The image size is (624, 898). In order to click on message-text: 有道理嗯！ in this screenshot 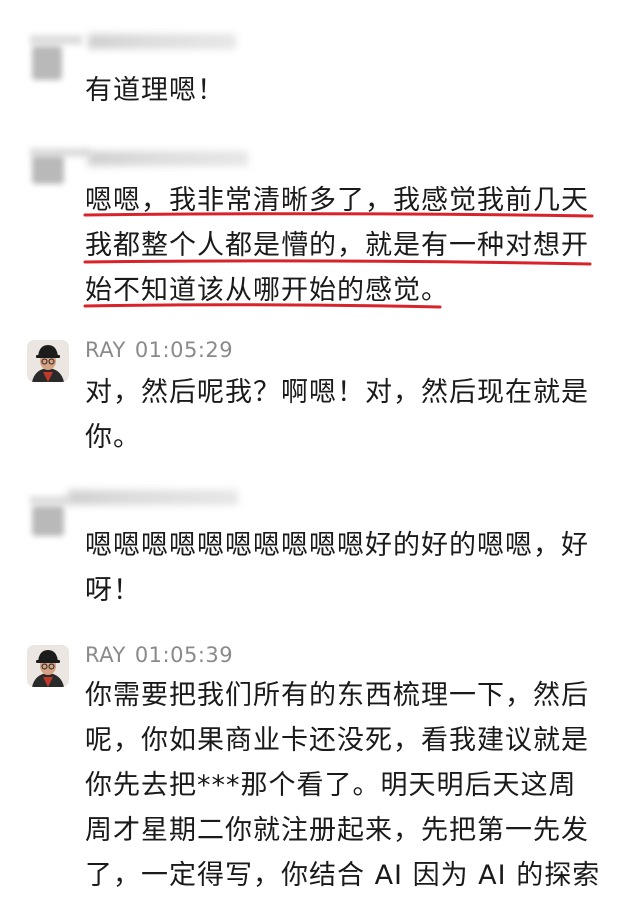, I will do `click(350, 90)`.